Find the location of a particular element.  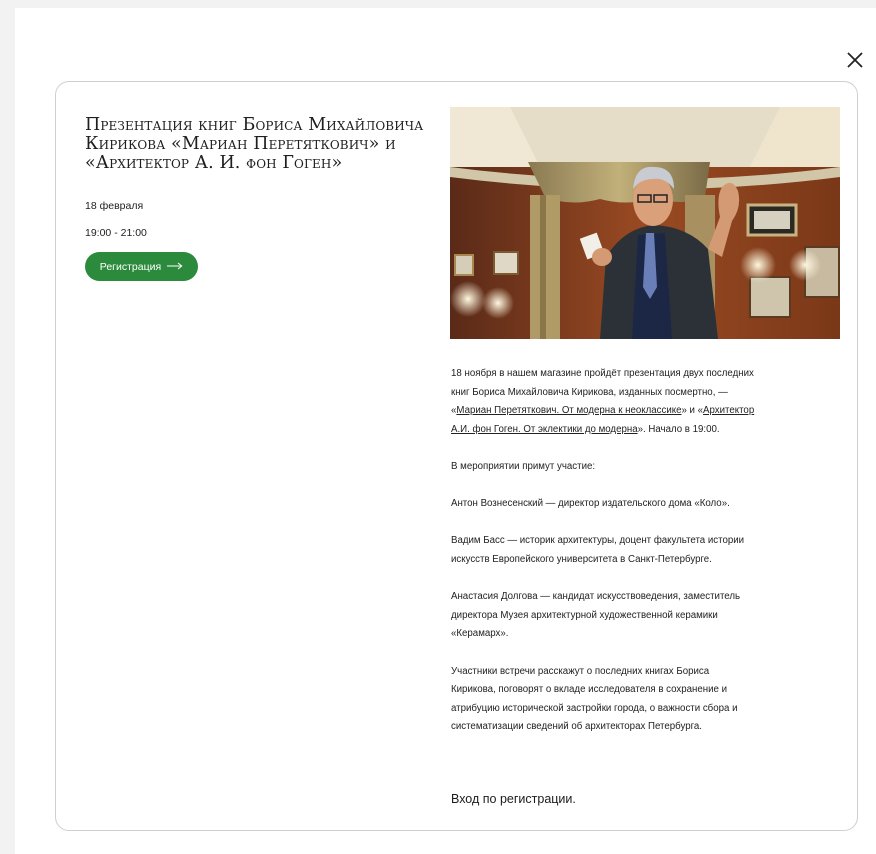

intro-text-3: ». Начало в 19:00. is located at coordinates (678, 429).